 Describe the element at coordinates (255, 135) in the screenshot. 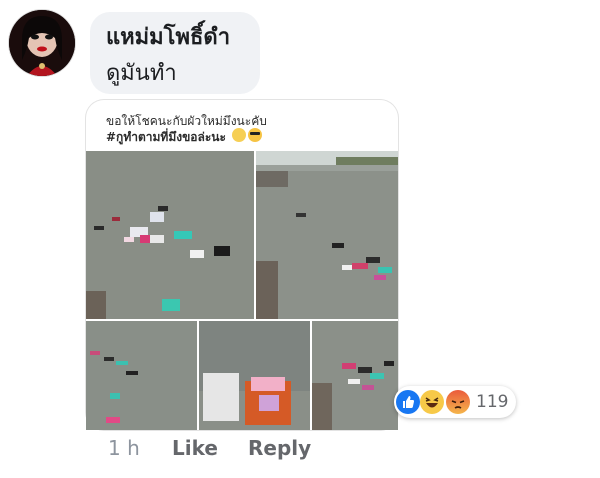

I see `sunglasses-face-icon` at that location.